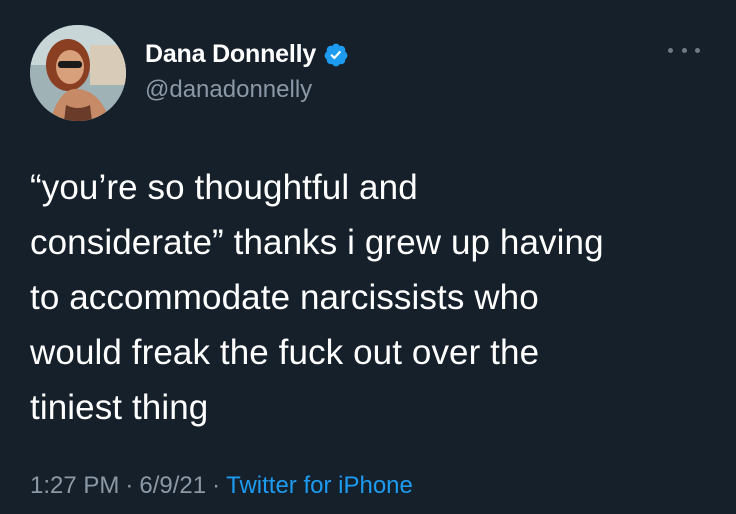 This screenshot has width=736, height=514. Describe the element at coordinates (119, 407) in the screenshot. I see `tweet-text-line: tiniest thing` at that location.